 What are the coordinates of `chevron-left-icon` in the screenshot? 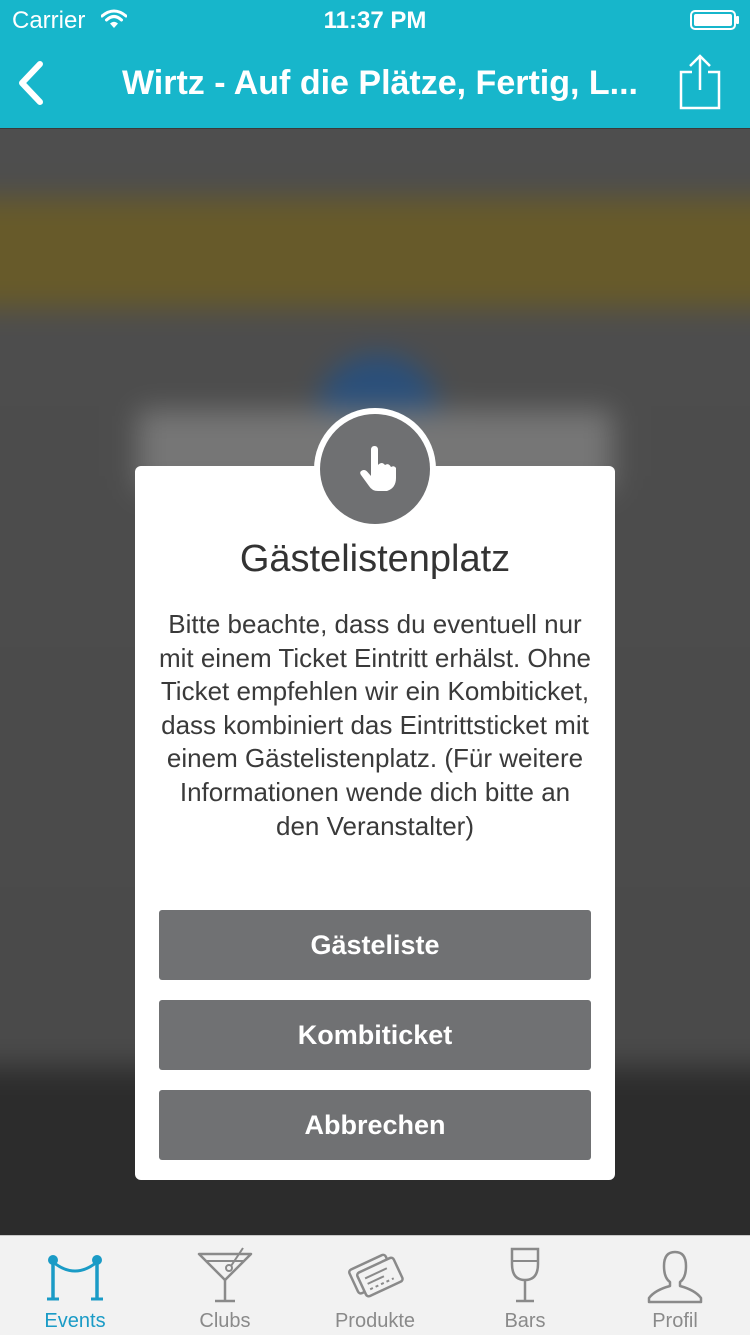 It's located at (31, 83).